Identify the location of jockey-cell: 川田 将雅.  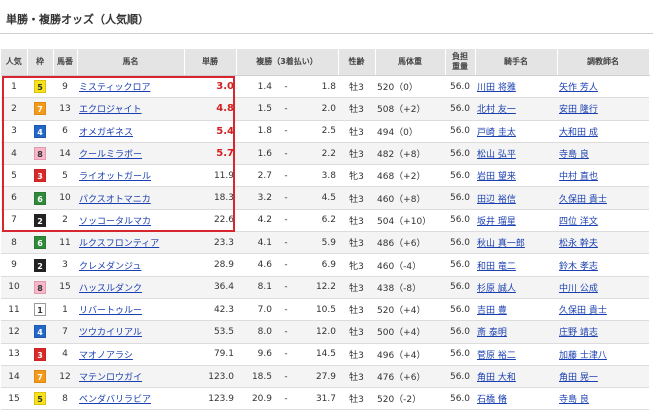
(516, 87).